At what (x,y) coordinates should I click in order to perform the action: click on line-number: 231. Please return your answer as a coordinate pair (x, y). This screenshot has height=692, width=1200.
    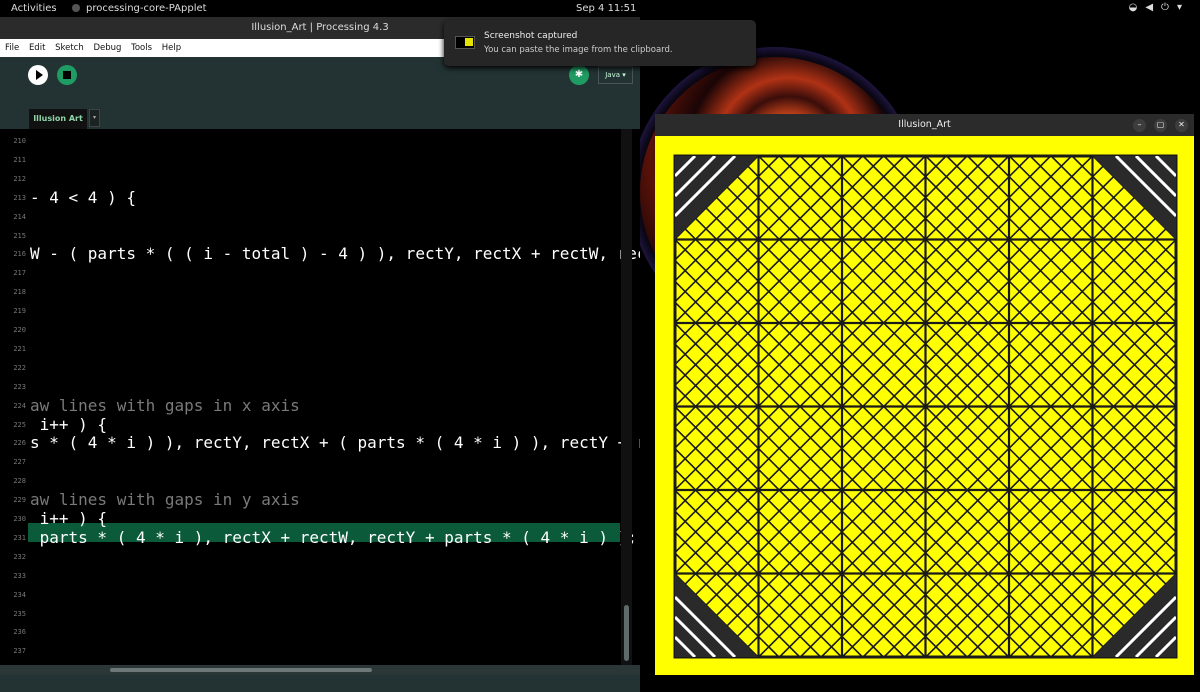
    Looking at the image, I should click on (19, 537).